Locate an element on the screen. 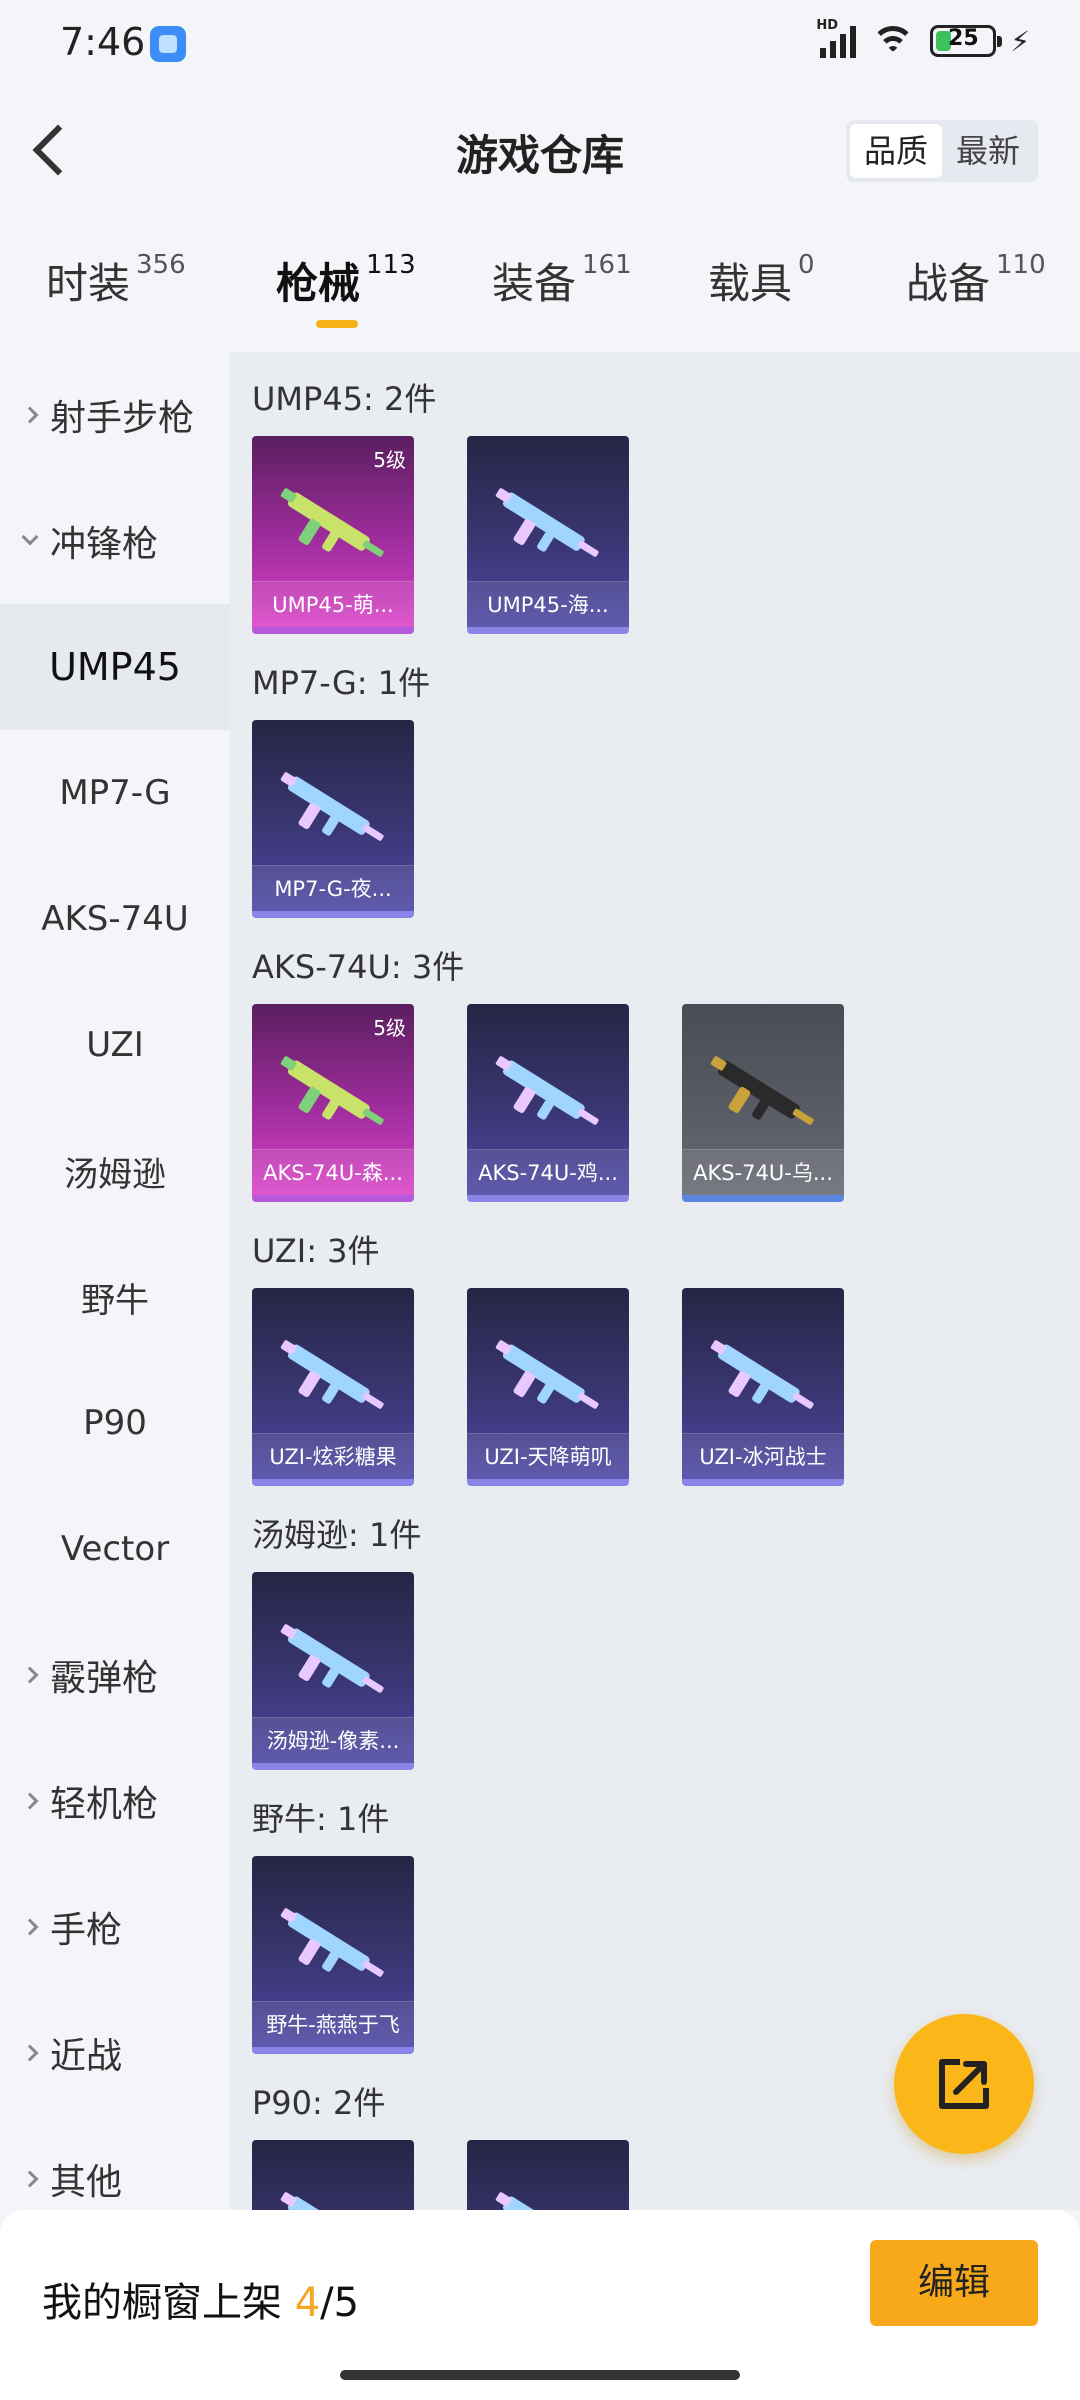 This screenshot has height=2400, width=1080. sort-by-quality: 品质 is located at coordinates (895, 151).